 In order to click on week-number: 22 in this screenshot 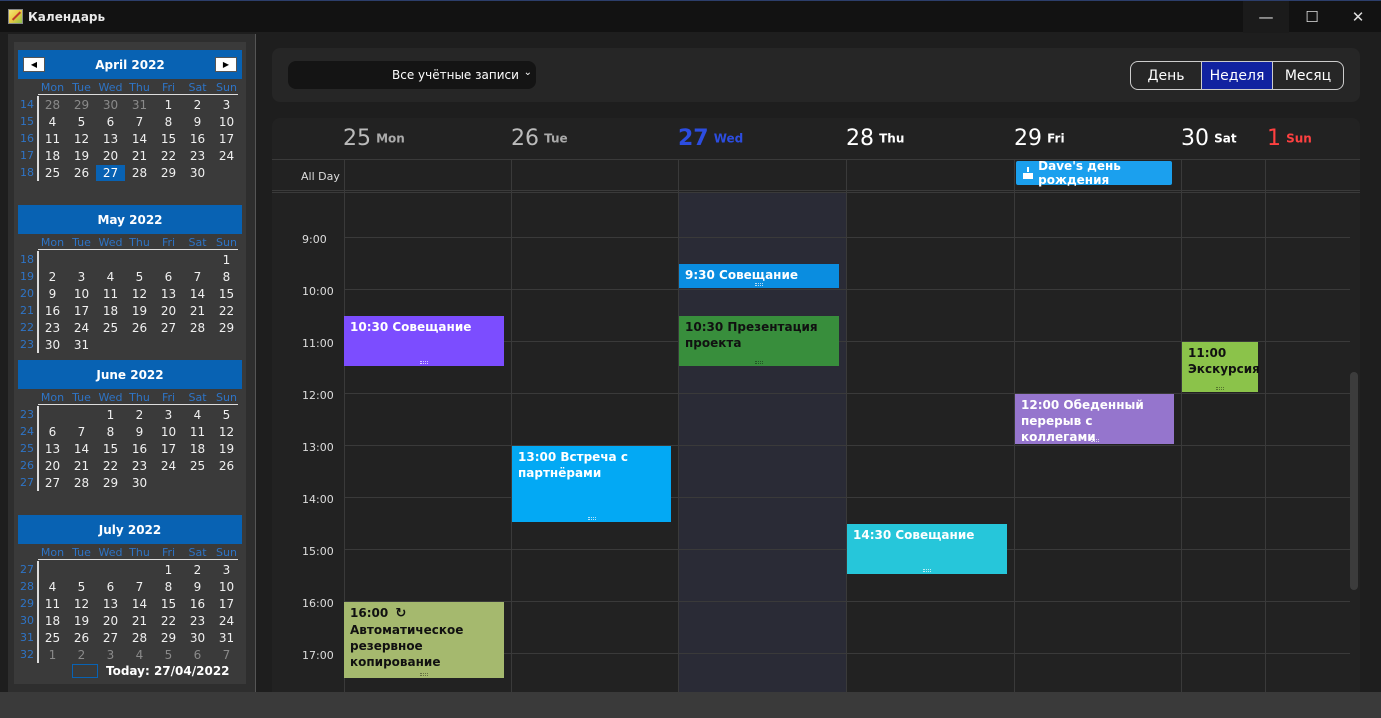, I will do `click(26, 327)`.